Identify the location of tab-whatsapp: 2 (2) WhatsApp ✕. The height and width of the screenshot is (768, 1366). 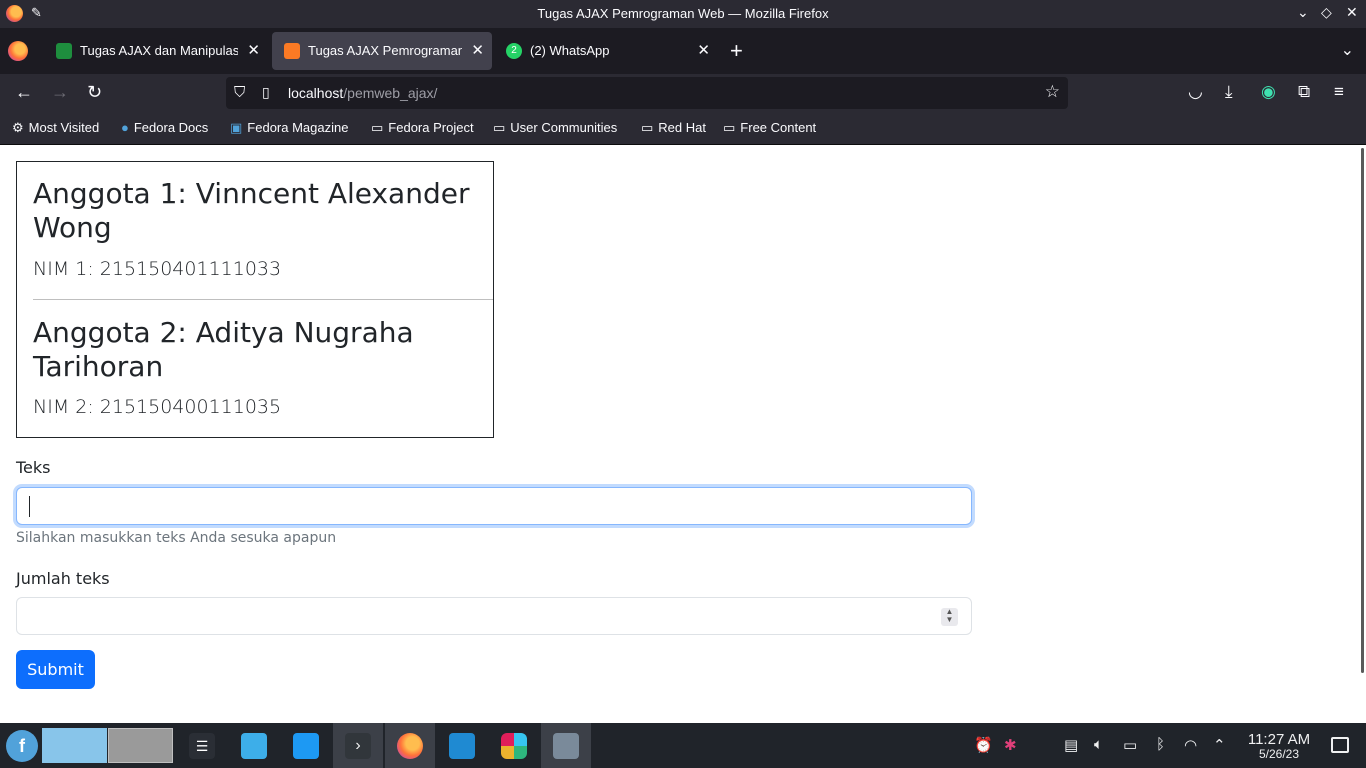
(606, 51).